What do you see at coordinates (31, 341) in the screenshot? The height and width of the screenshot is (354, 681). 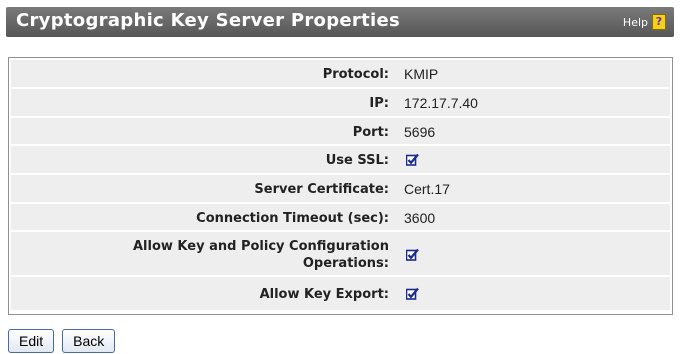 I see `edit-button: Edit` at bounding box center [31, 341].